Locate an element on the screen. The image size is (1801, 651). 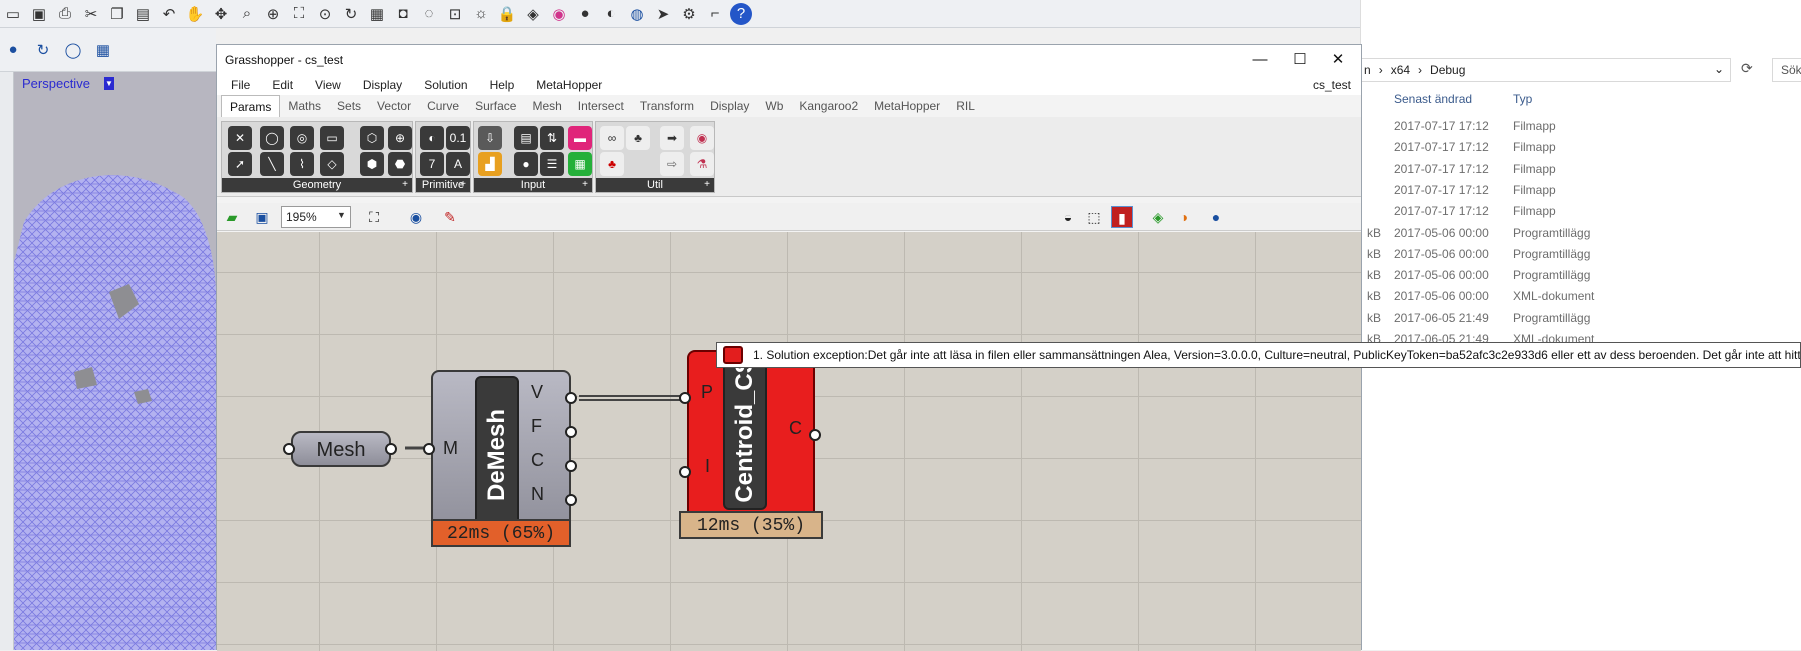
viewport-menu-caret-icon: ▼ is located at coordinates (109, 83).